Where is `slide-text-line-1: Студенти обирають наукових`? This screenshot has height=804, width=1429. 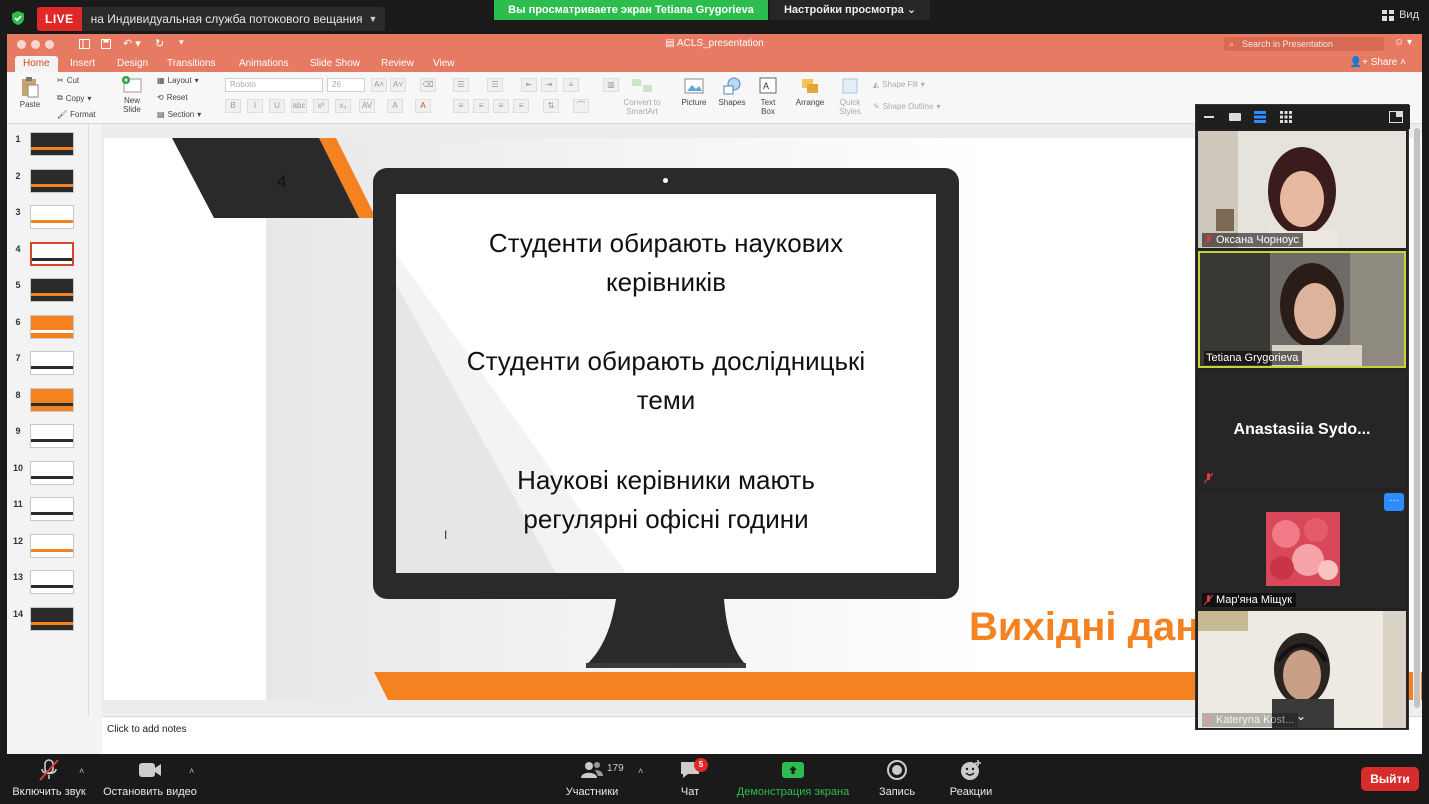
slide-text-line-1: Студенти обирають наукових is located at coordinates (666, 243).